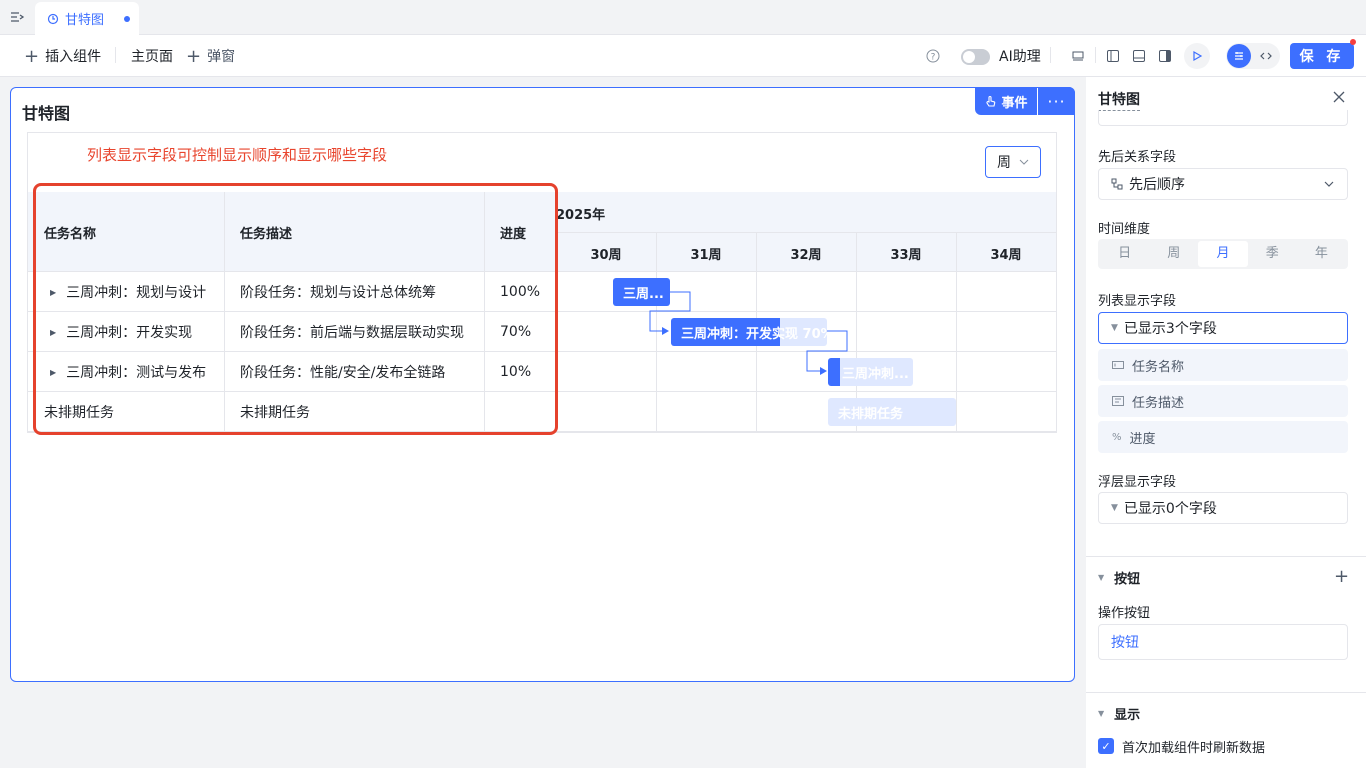 The width and height of the screenshot is (1366, 768). Describe the element at coordinates (1223, 401) in the screenshot. I see `list-field-item: 任务描述` at that location.